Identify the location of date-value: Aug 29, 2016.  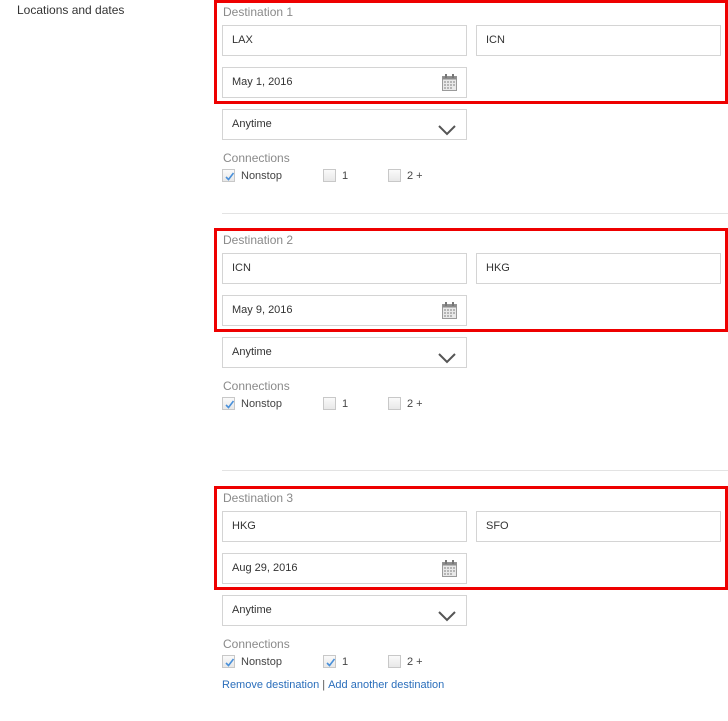
(265, 568).